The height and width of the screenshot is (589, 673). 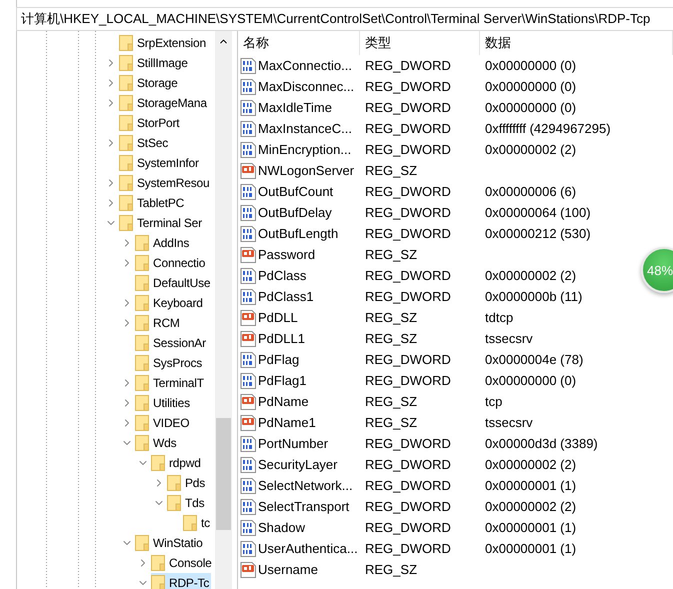 What do you see at coordinates (299, 43) in the screenshot?
I see `column-header: 名称` at bounding box center [299, 43].